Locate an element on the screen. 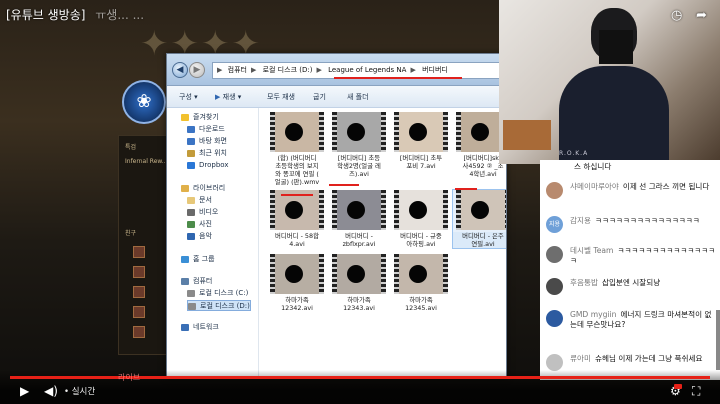 The image size is (720, 404). sidebar-item: 로컬 디스크 (D:) is located at coordinates (219, 305).